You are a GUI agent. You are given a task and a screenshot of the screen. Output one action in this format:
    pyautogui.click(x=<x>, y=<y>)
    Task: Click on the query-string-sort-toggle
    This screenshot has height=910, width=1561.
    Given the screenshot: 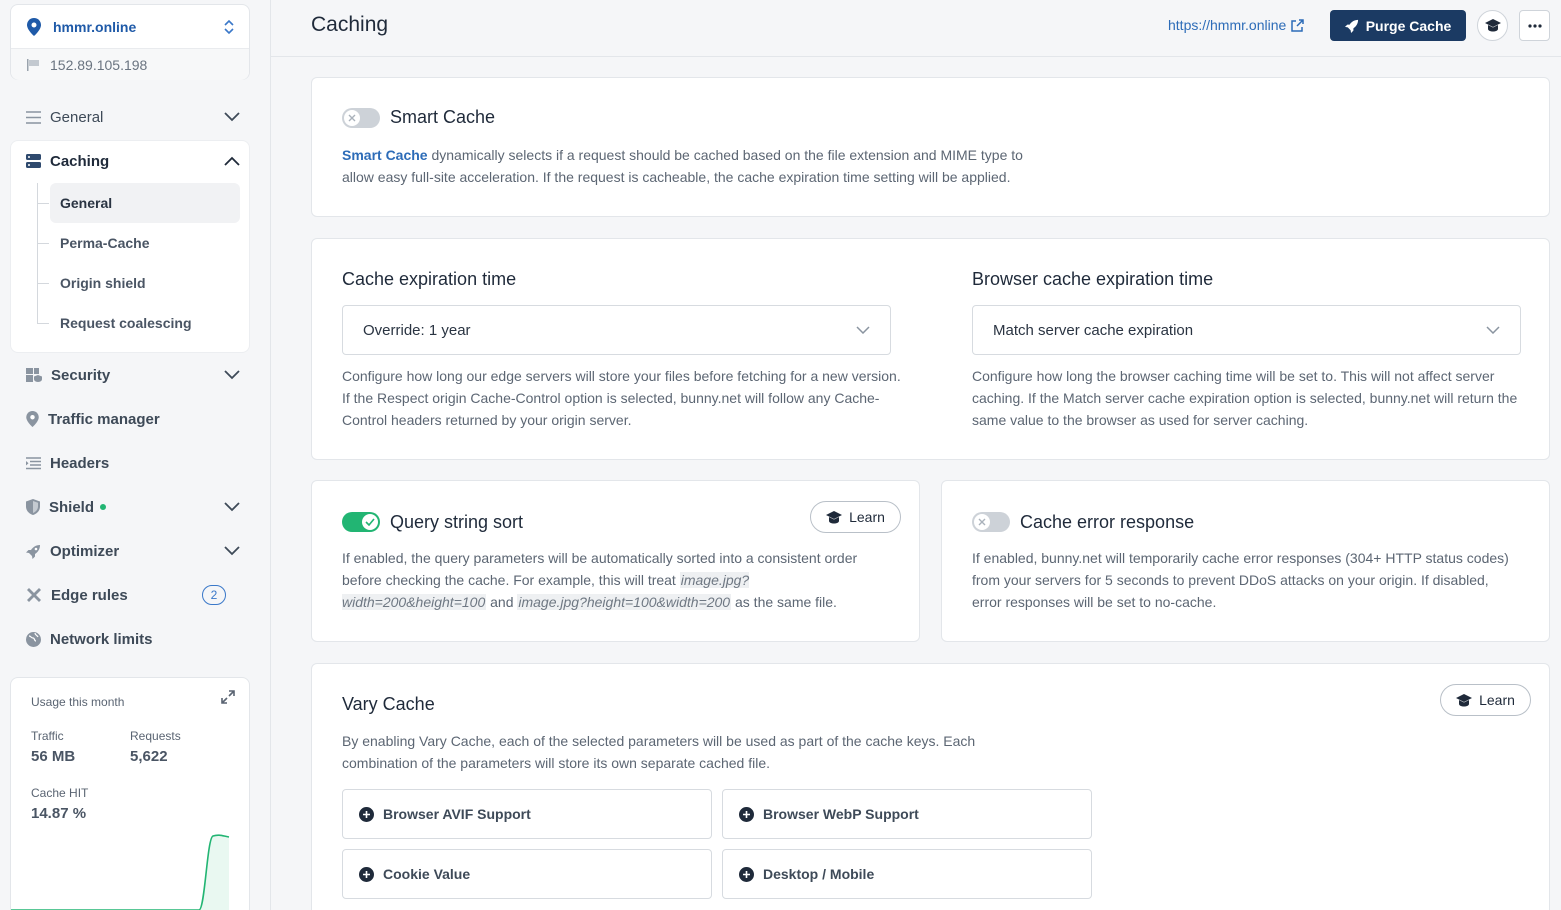 What is the action you would take?
    pyautogui.click(x=361, y=522)
    